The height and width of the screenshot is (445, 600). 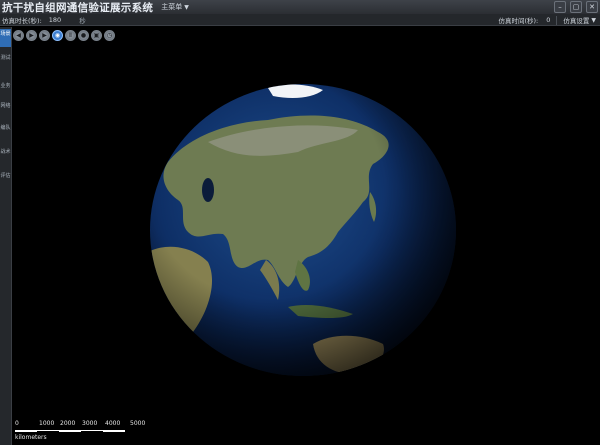 I want to click on sim-time-value: 0, so click(x=548, y=20).